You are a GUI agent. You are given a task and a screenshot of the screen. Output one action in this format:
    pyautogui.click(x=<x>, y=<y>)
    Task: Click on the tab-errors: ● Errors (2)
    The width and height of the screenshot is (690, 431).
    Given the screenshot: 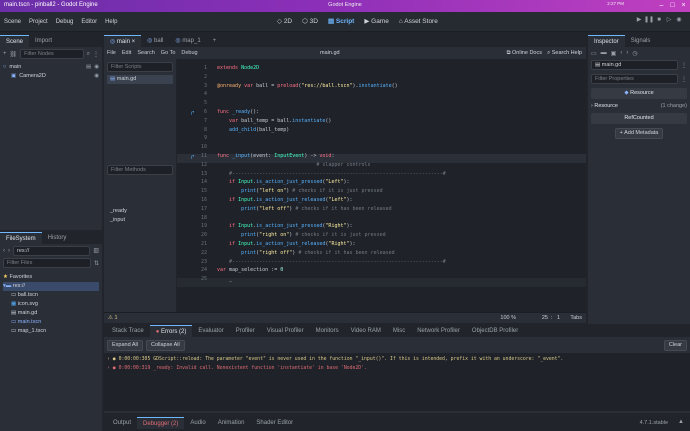 What is the action you would take?
    pyautogui.click(x=171, y=331)
    